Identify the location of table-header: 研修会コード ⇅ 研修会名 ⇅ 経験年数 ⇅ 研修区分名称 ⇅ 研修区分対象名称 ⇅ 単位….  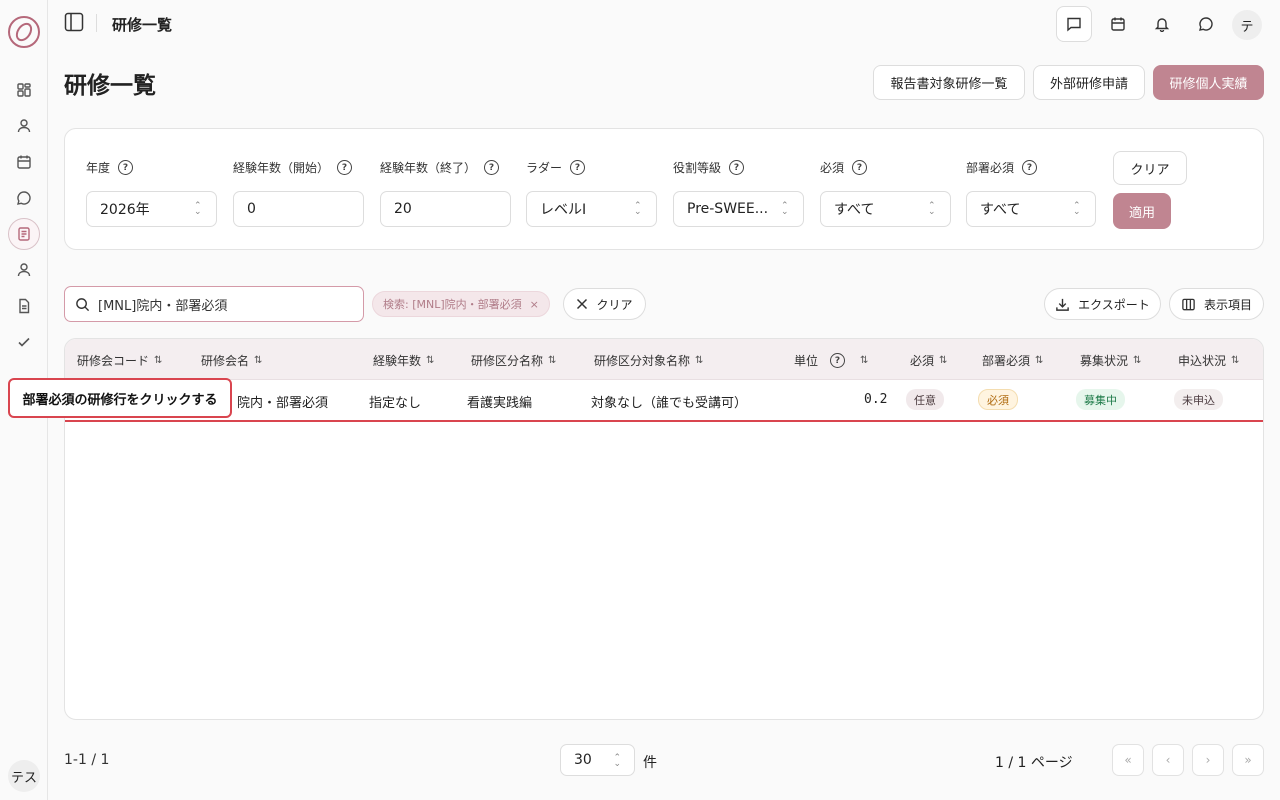
(664, 359).